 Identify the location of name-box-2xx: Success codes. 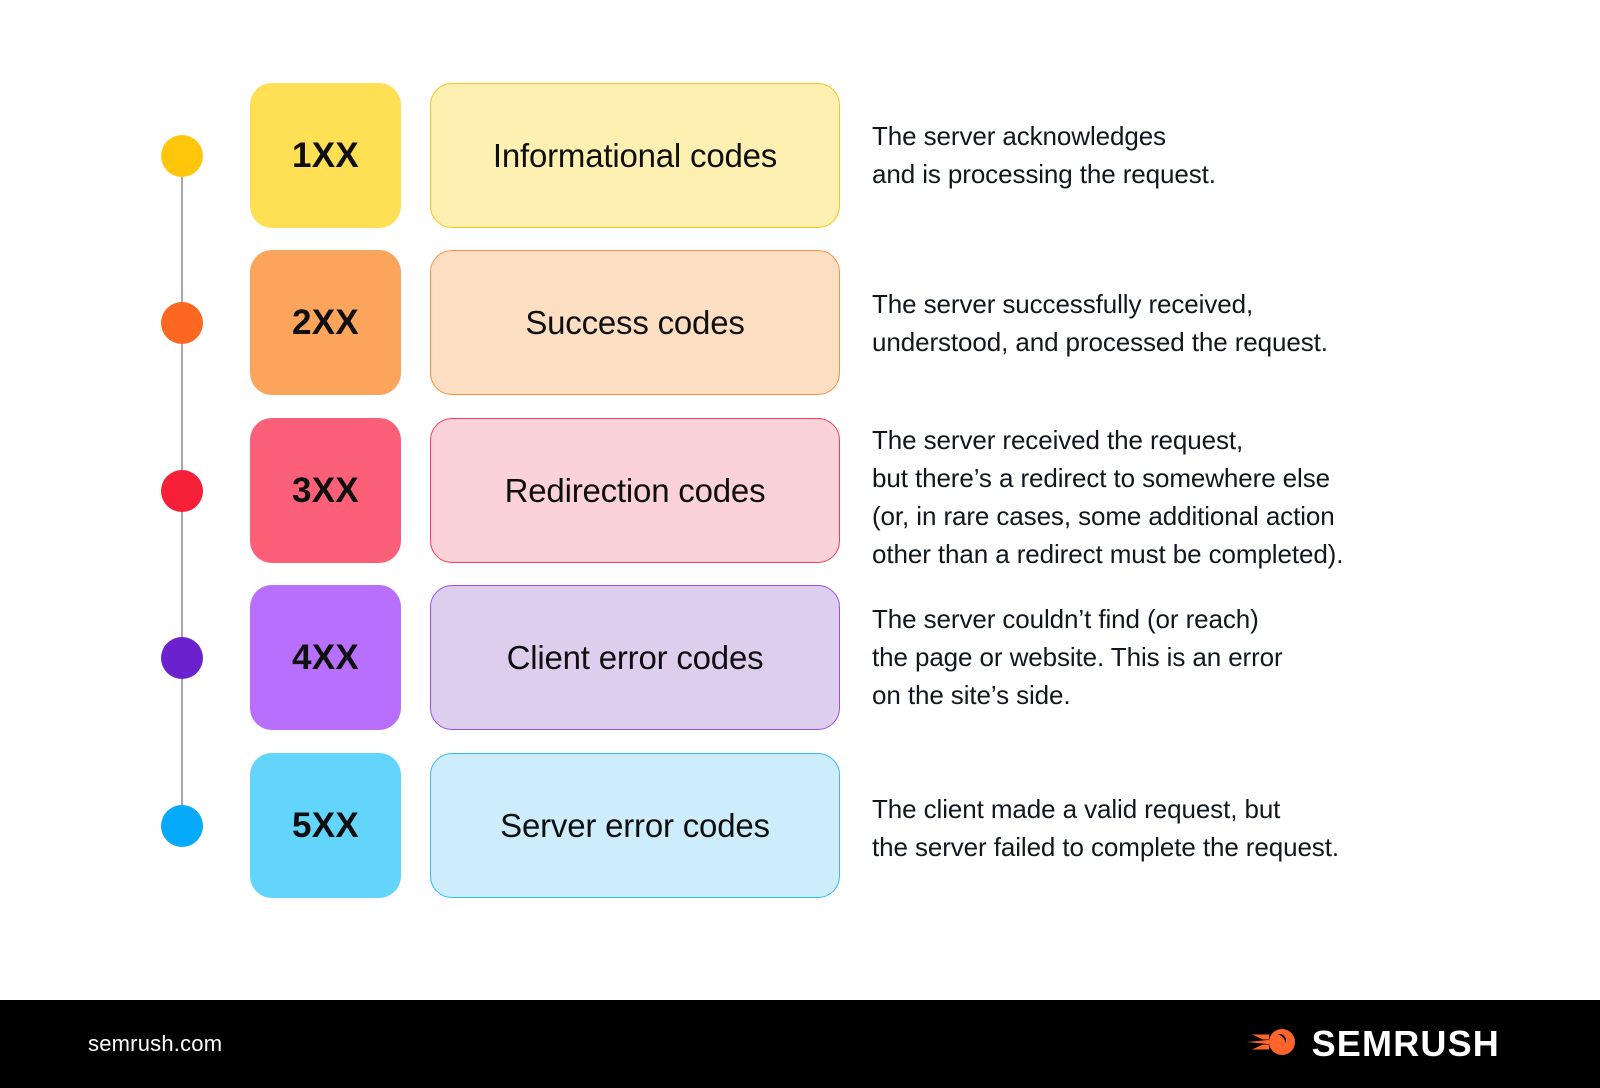
(635, 322).